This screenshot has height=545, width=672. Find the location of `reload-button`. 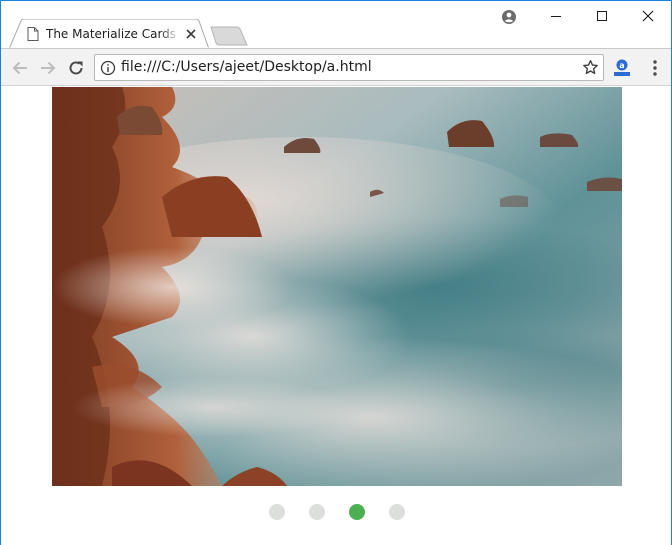

reload-button is located at coordinates (76, 68).